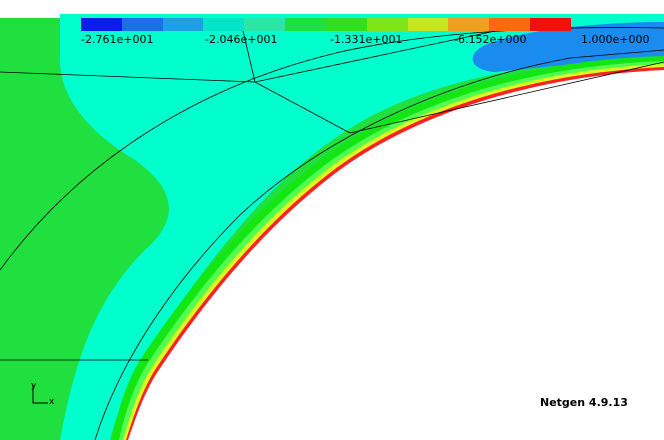 The image size is (664, 440). Describe the element at coordinates (366, 39) in the screenshot. I see `colorbar-label-3: -1.331e+001` at that location.